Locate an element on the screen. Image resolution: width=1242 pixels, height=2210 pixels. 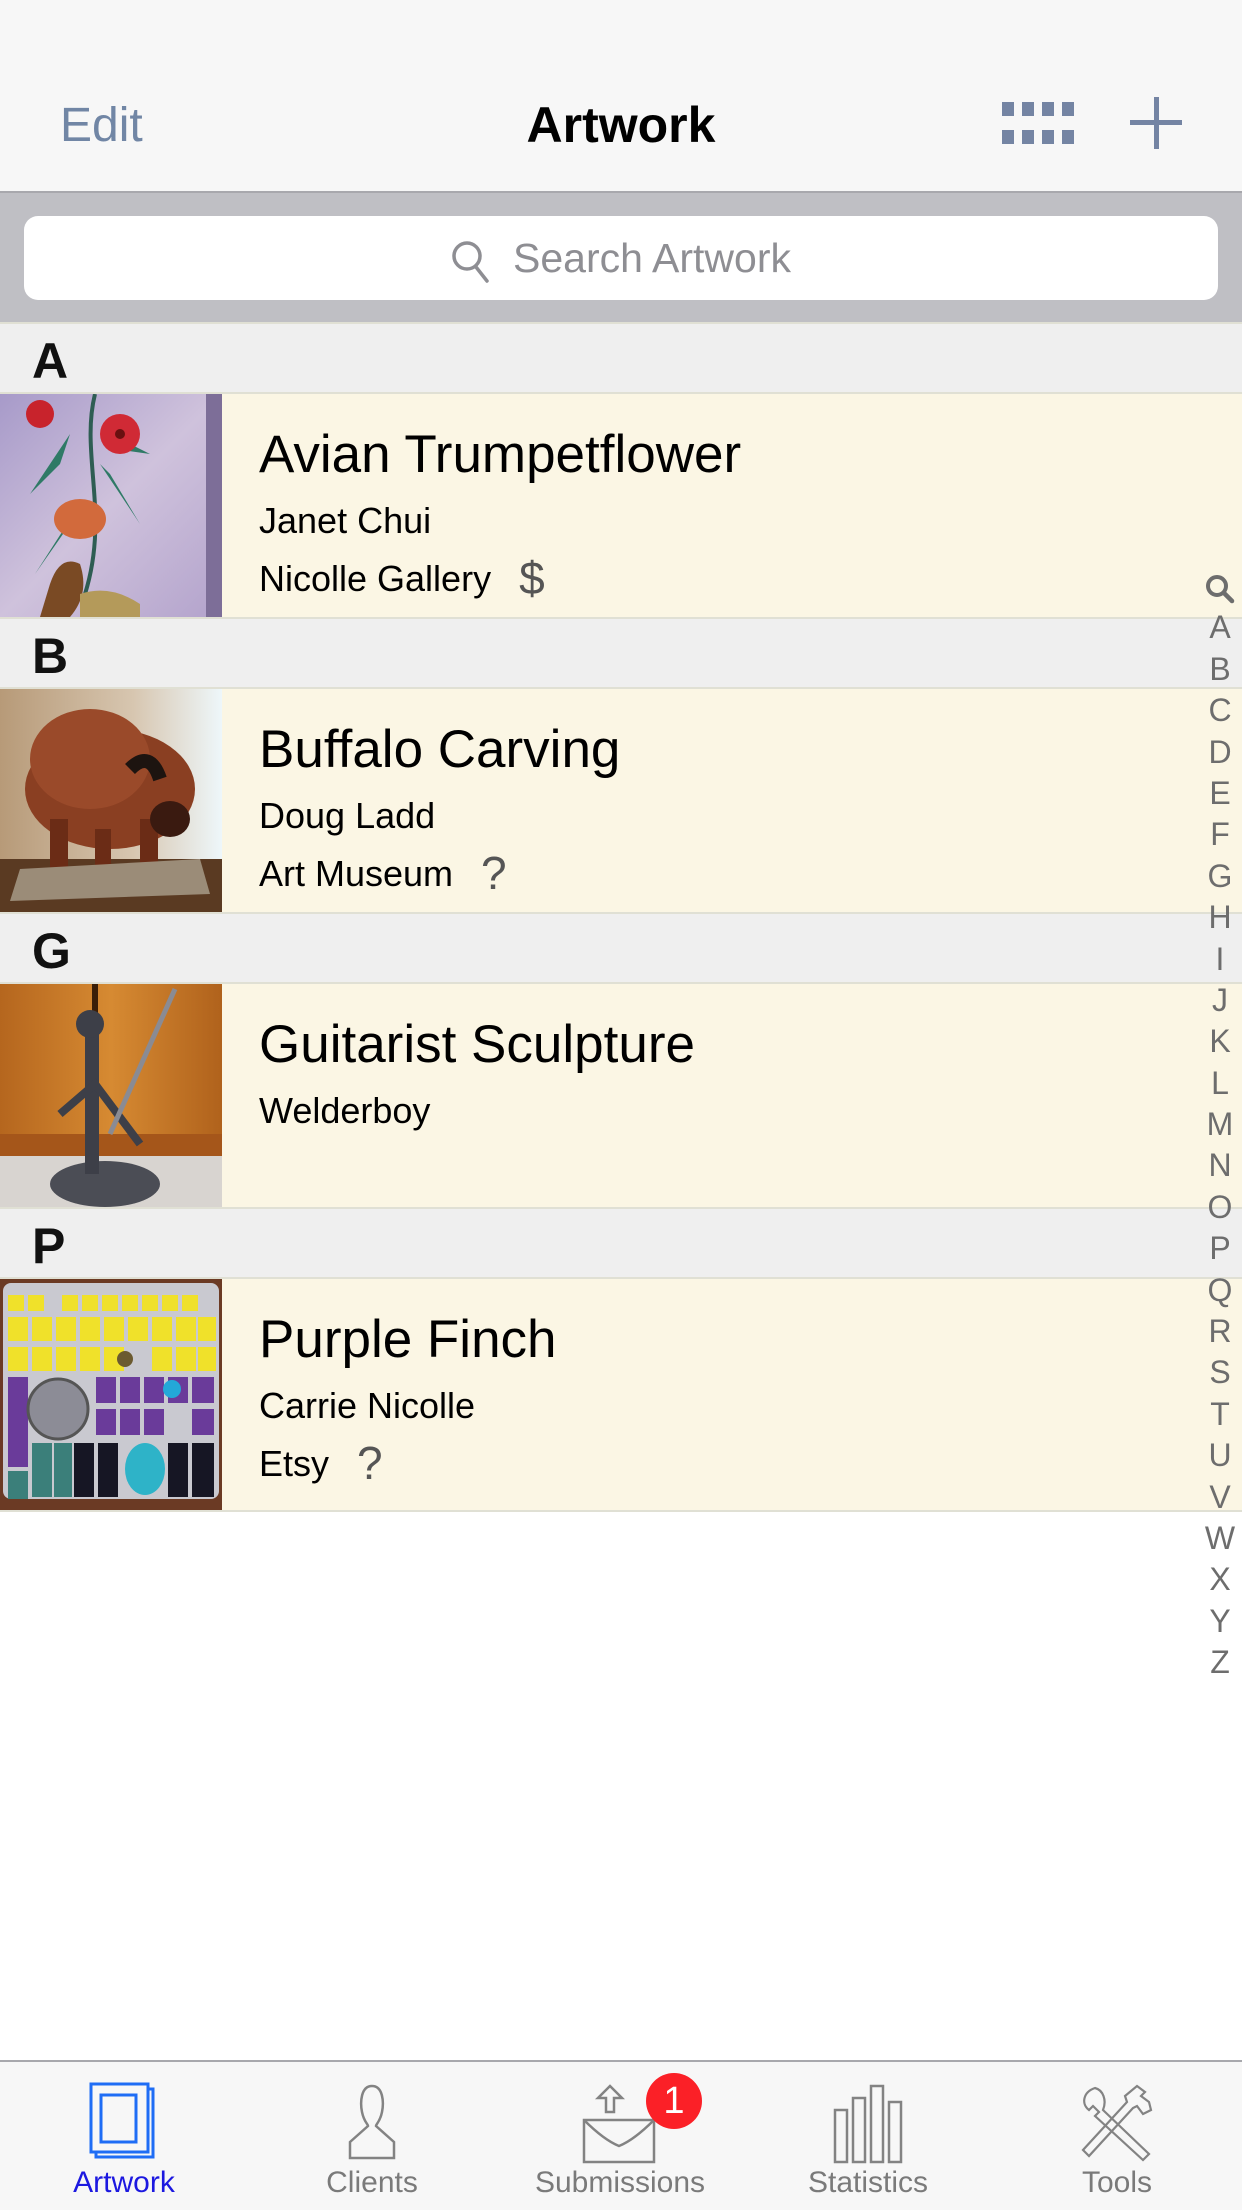
index-letter: K is located at coordinates (1219, 1041).